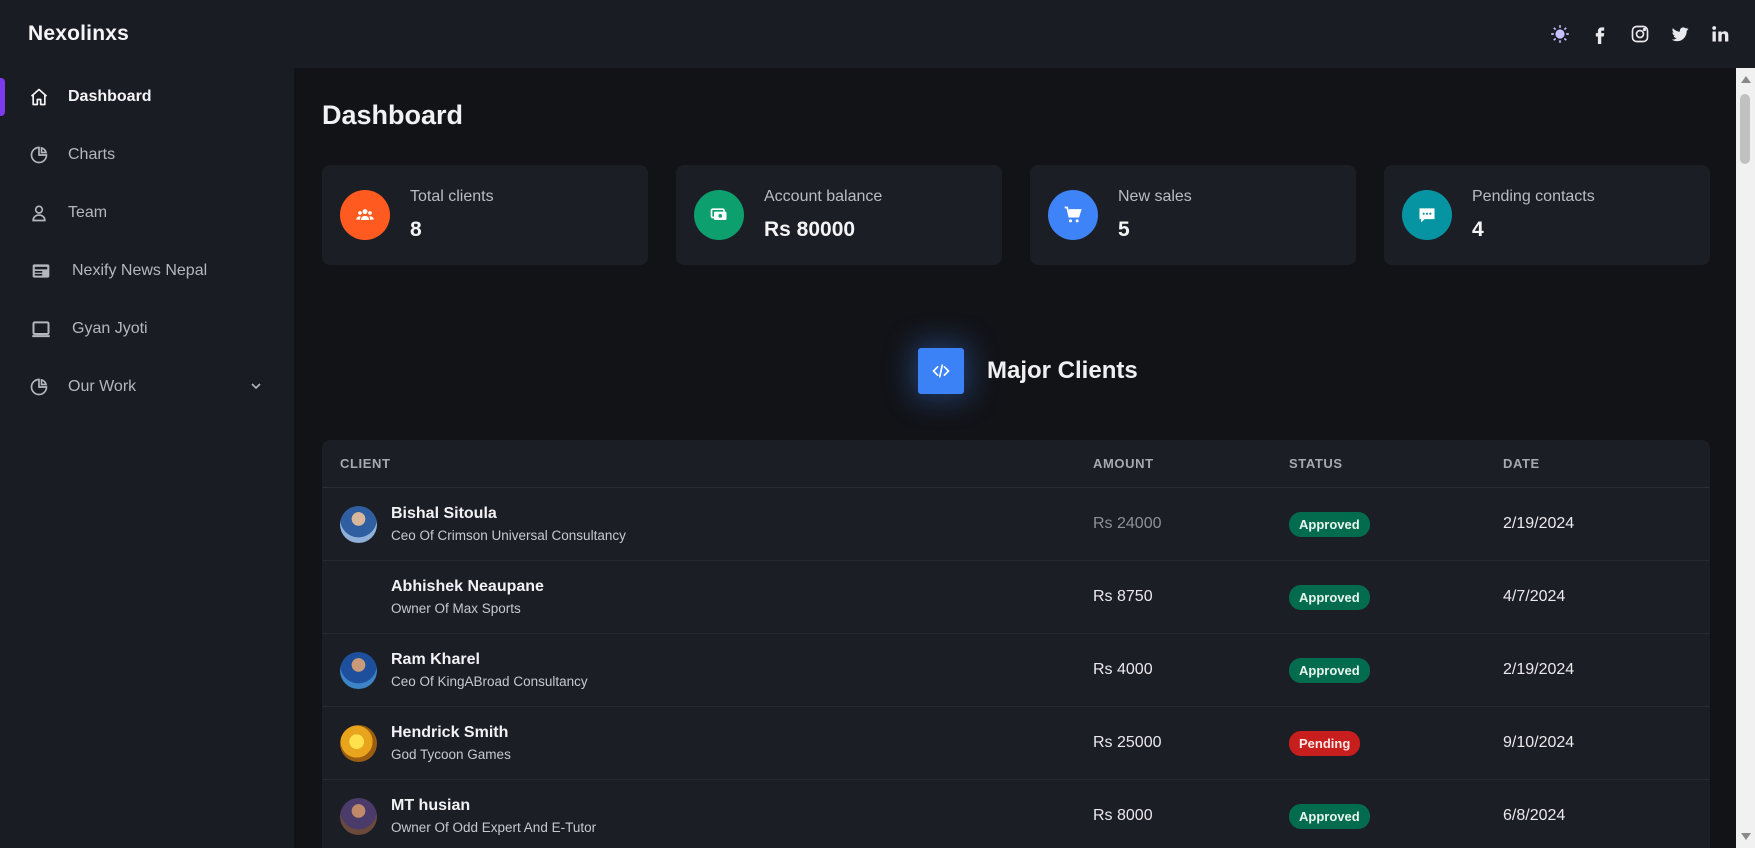  I want to click on stat-label: Total clients, so click(452, 196).